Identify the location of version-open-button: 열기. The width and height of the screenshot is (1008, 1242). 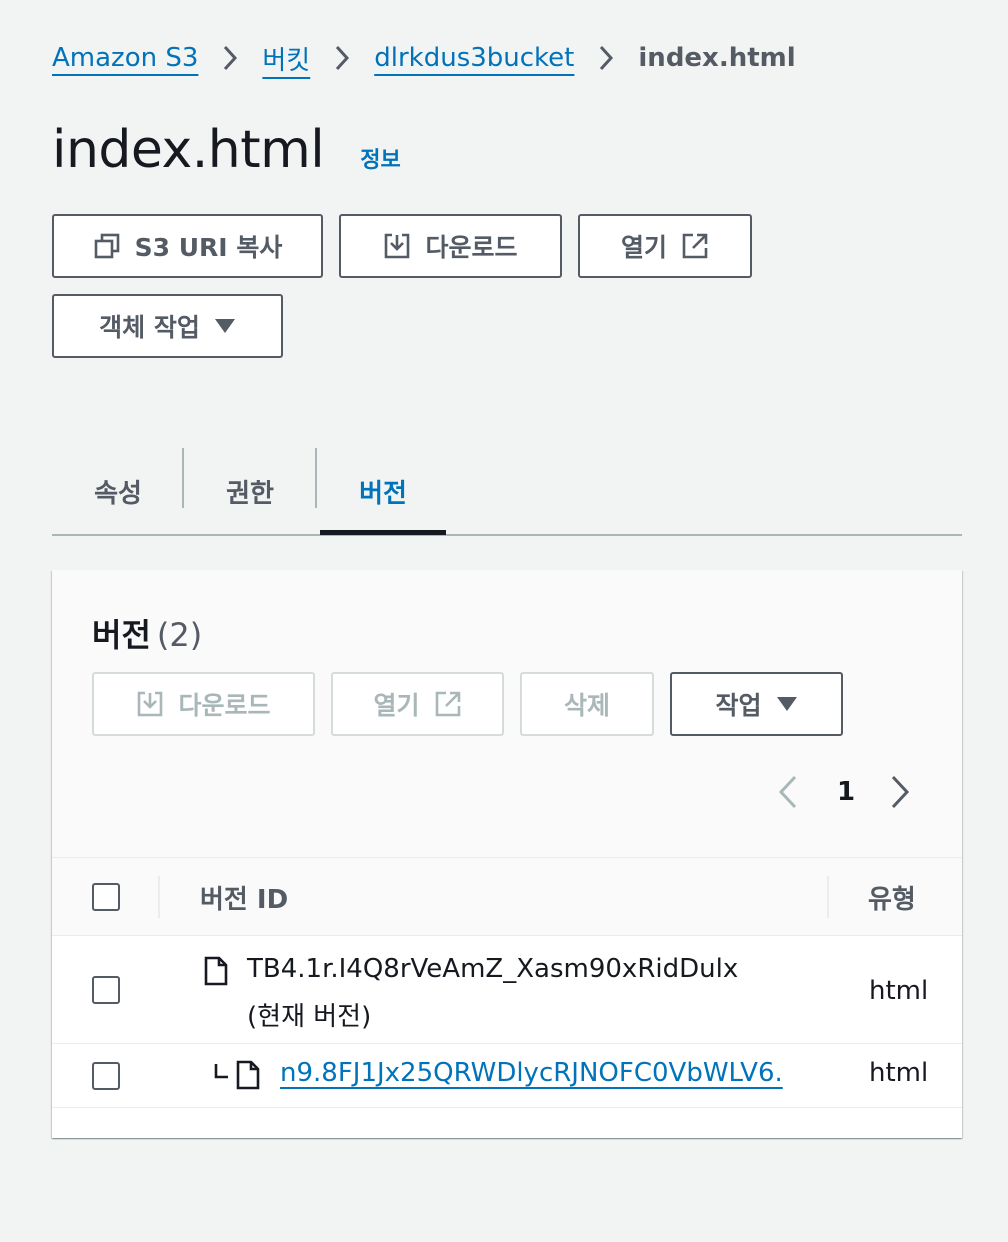
(417, 704).